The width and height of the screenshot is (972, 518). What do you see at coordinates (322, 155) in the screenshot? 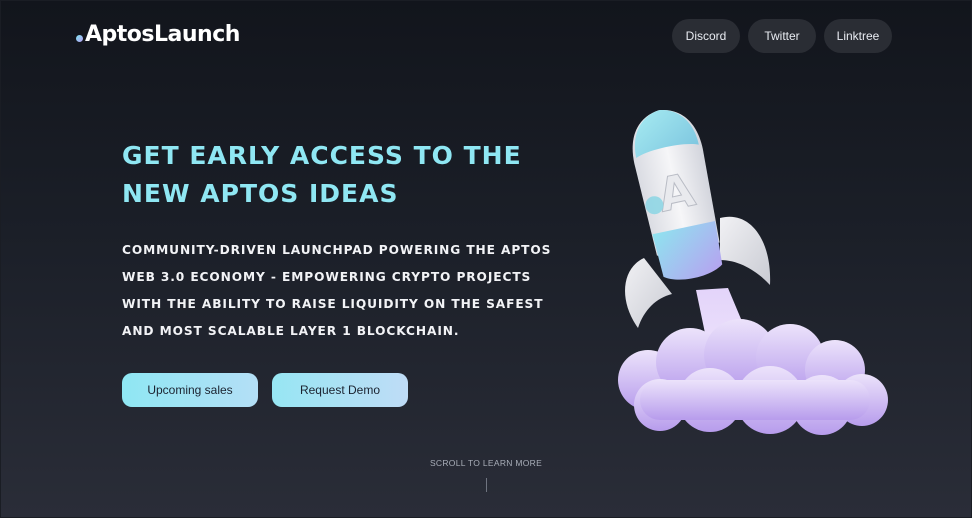
I see `headline-line-1: GET EARLY ACCESS TO THE` at bounding box center [322, 155].